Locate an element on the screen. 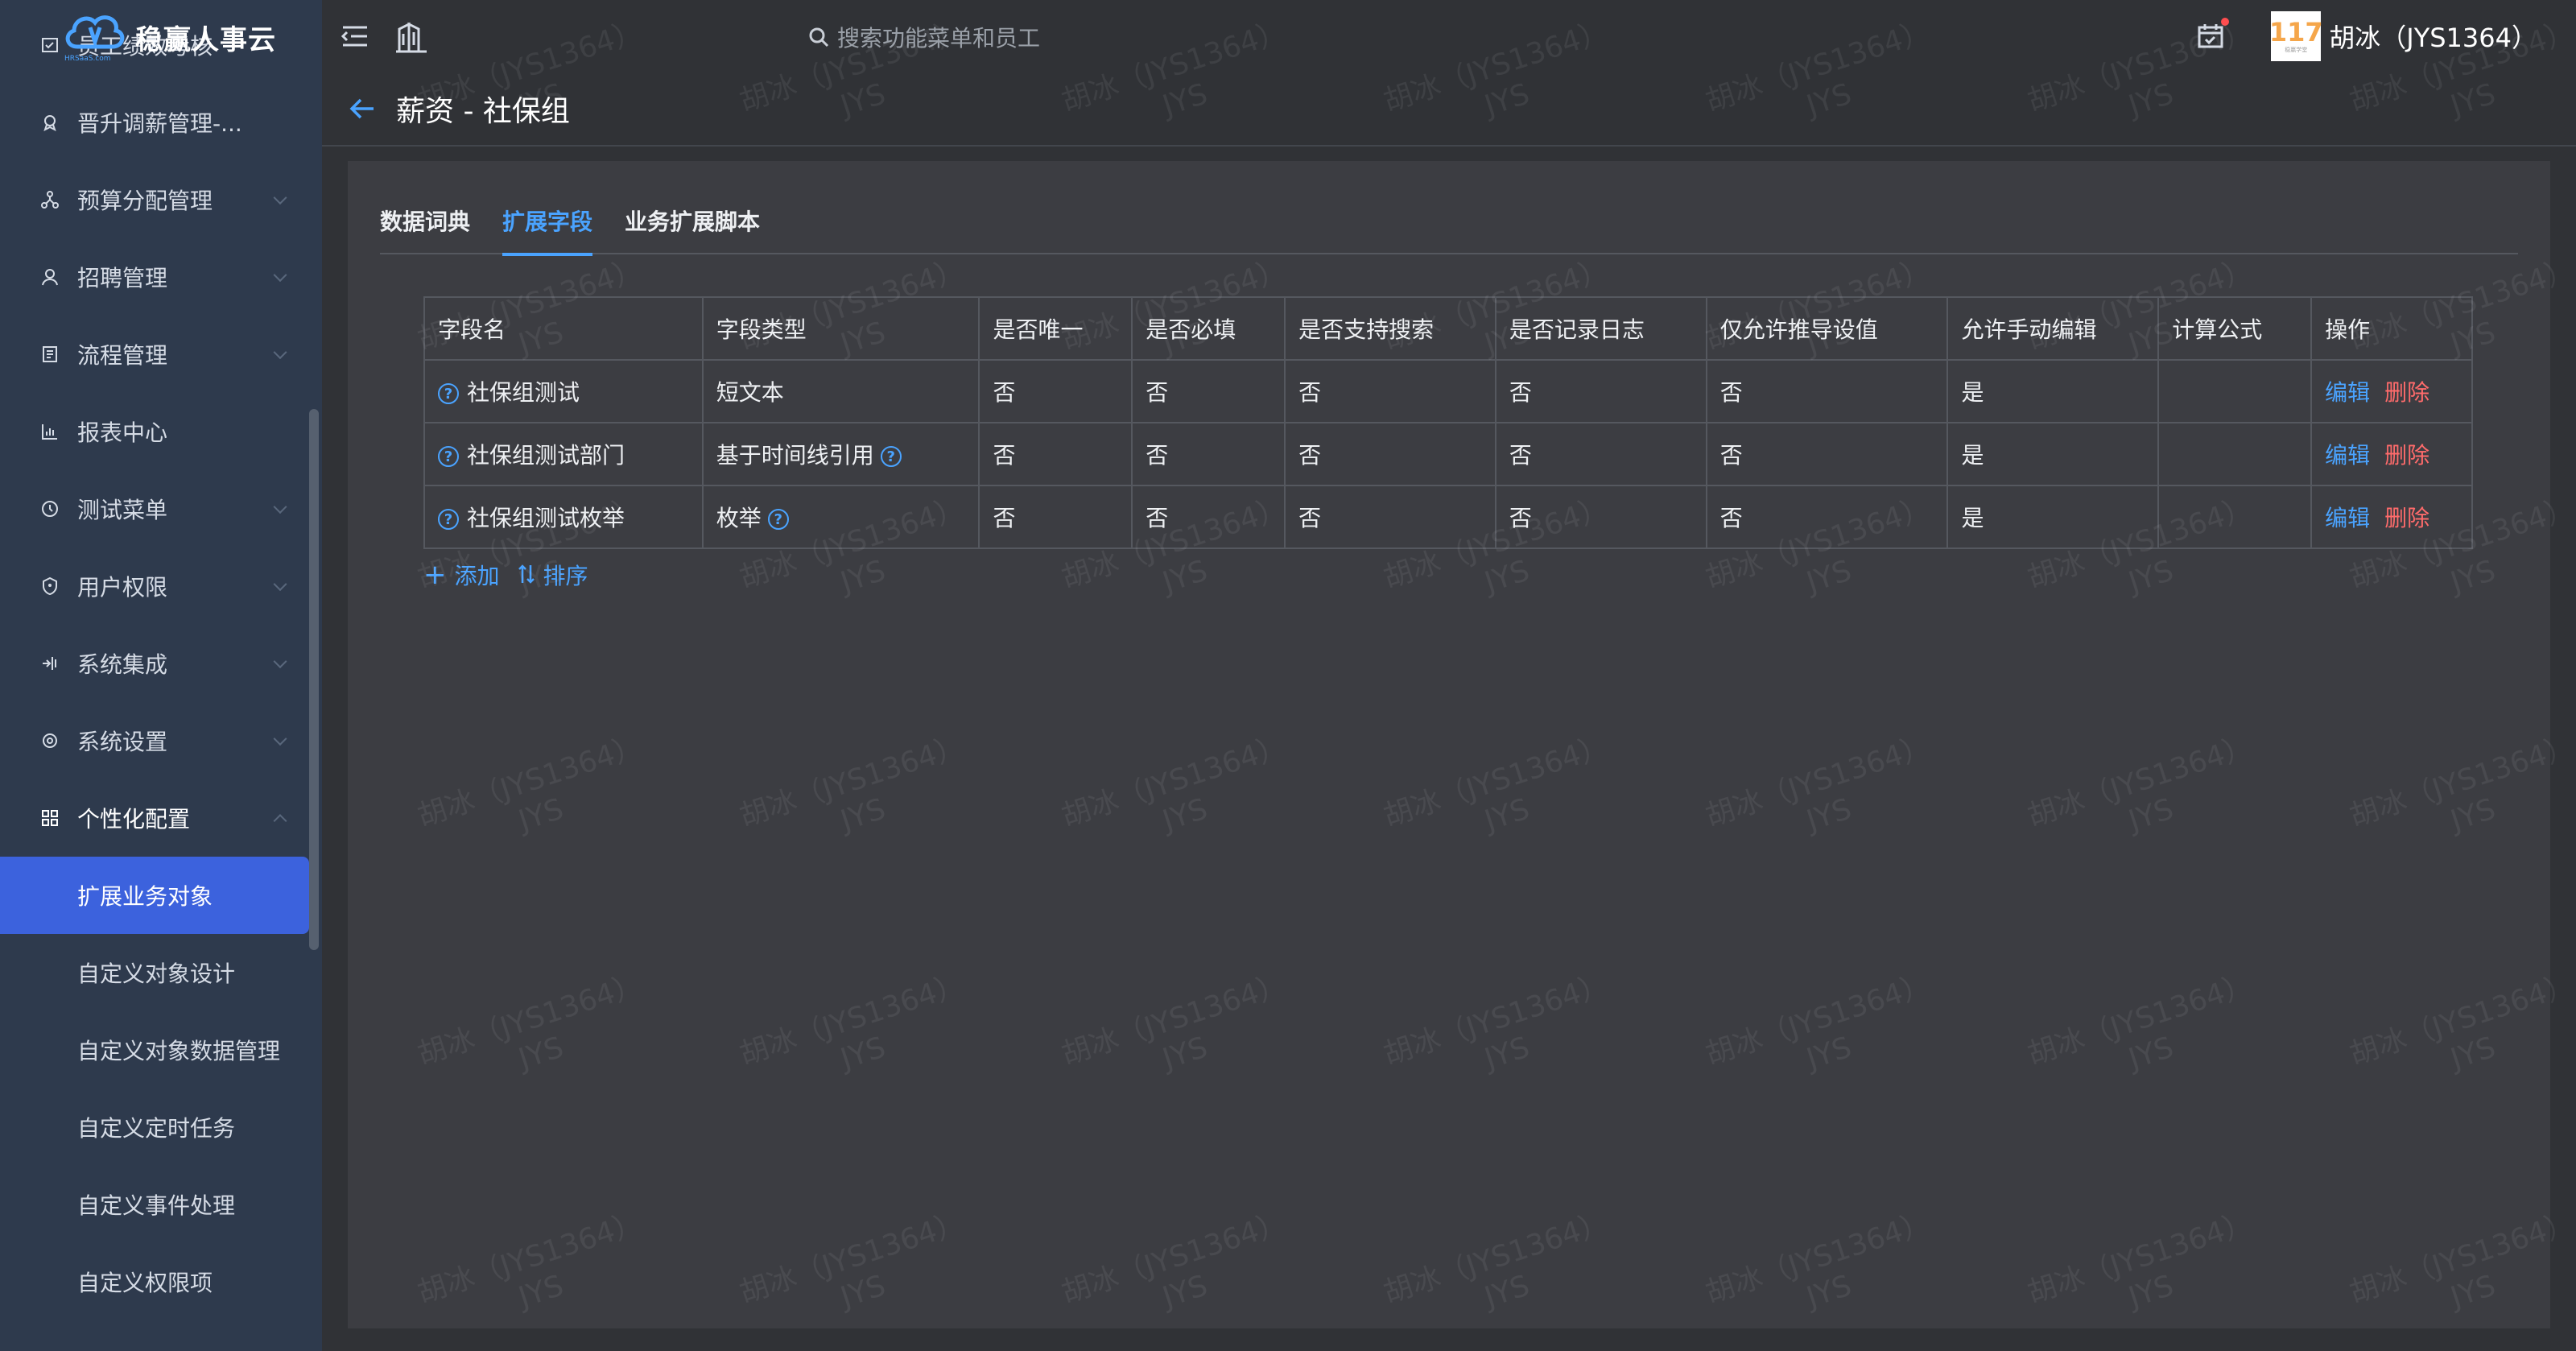 This screenshot has width=2576, height=1351. sidebar-subitem-custom-permission: 自定义权限项 is located at coordinates (154, 1281).